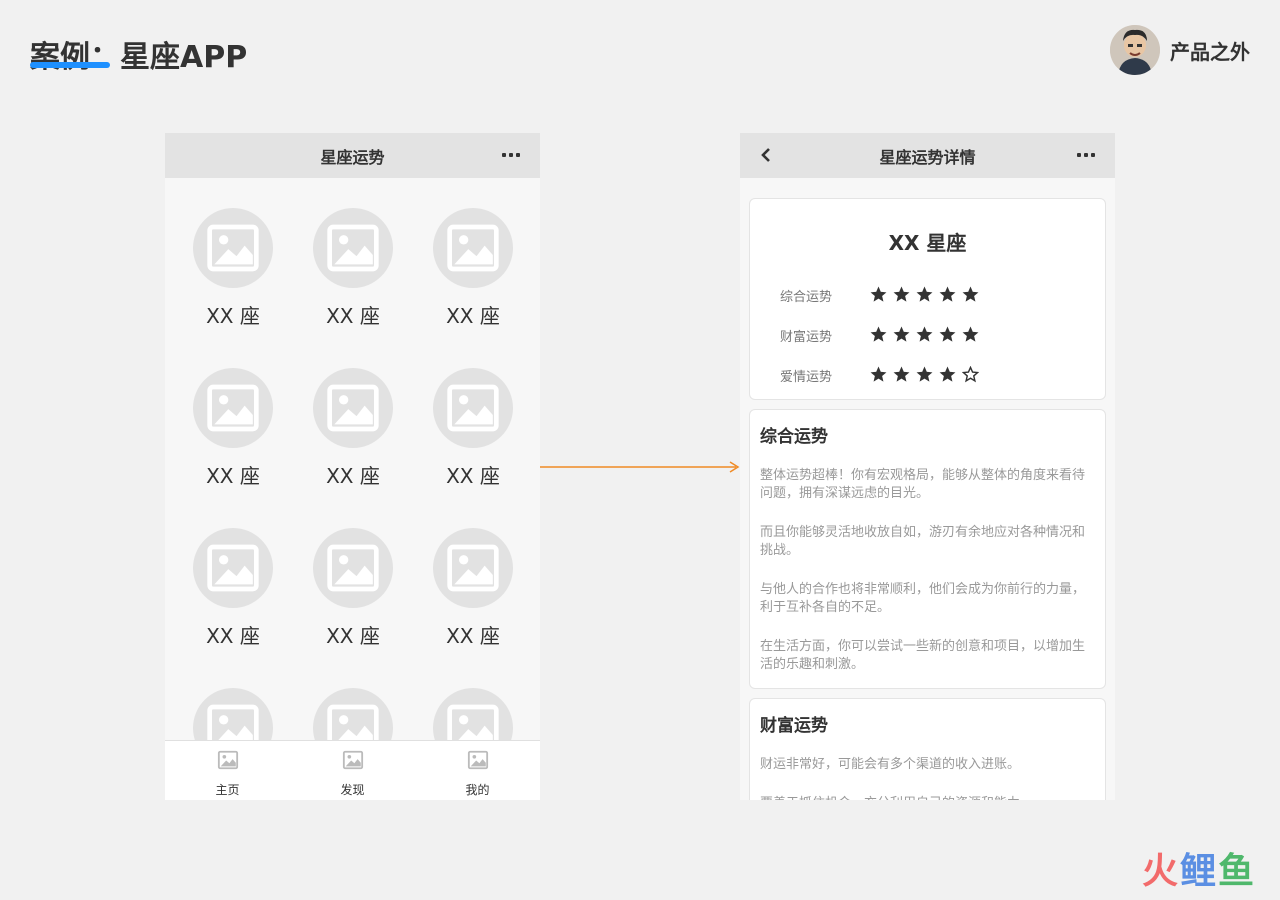 The width and height of the screenshot is (1280, 900). Describe the element at coordinates (227, 790) in the screenshot. I see `tab-label: 主页` at that location.